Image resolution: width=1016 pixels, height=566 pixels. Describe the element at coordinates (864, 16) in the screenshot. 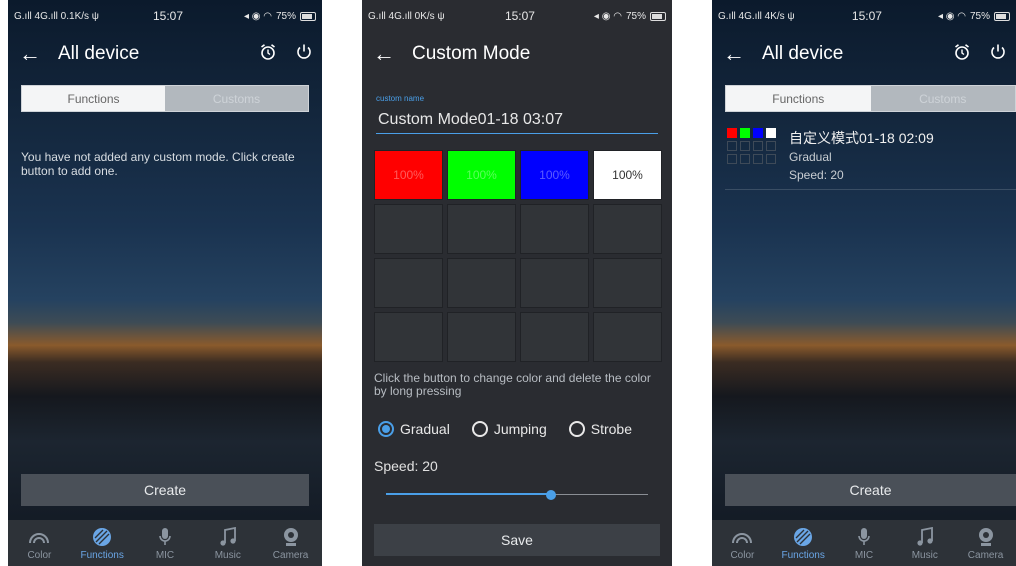

I see `status-bar: G.ıll 4G.ıll 4K/s ψ 15:07 ◂ ◉ ◠ 75%` at that location.